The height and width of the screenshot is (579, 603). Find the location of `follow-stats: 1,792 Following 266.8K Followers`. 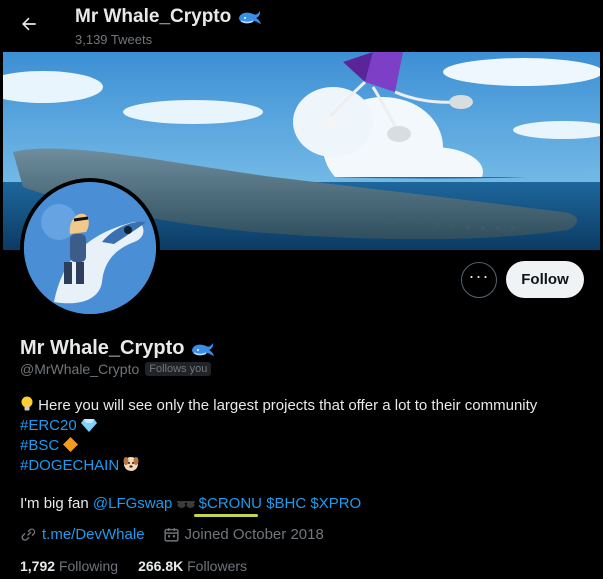

follow-stats: 1,792 Following 266.8K Followers is located at coordinates (133, 566).